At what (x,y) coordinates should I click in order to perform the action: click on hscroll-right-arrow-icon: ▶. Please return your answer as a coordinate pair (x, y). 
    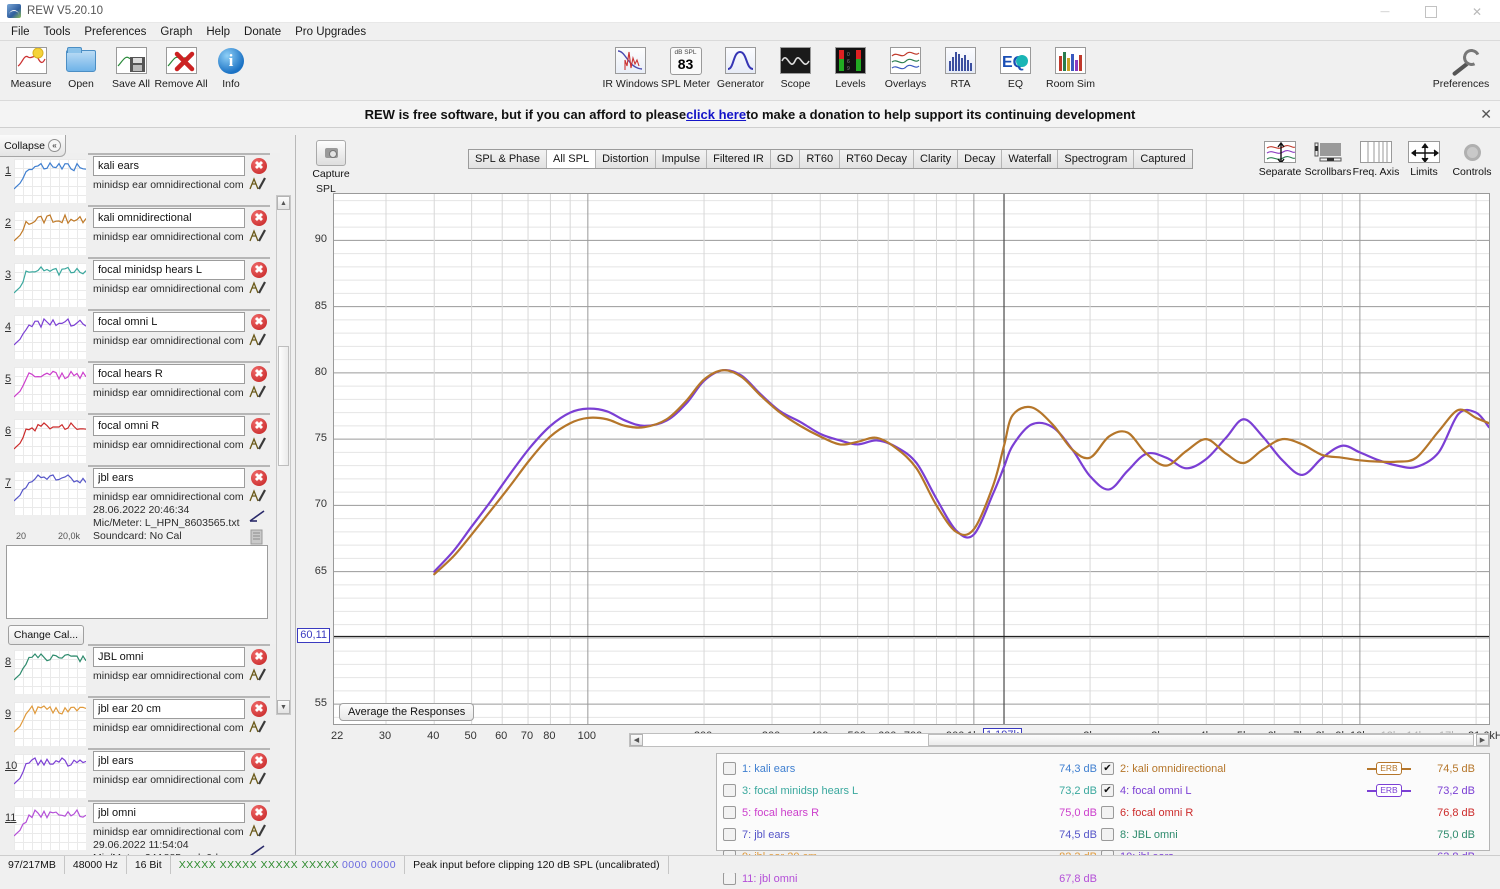
    Looking at the image, I should click on (1482, 740).